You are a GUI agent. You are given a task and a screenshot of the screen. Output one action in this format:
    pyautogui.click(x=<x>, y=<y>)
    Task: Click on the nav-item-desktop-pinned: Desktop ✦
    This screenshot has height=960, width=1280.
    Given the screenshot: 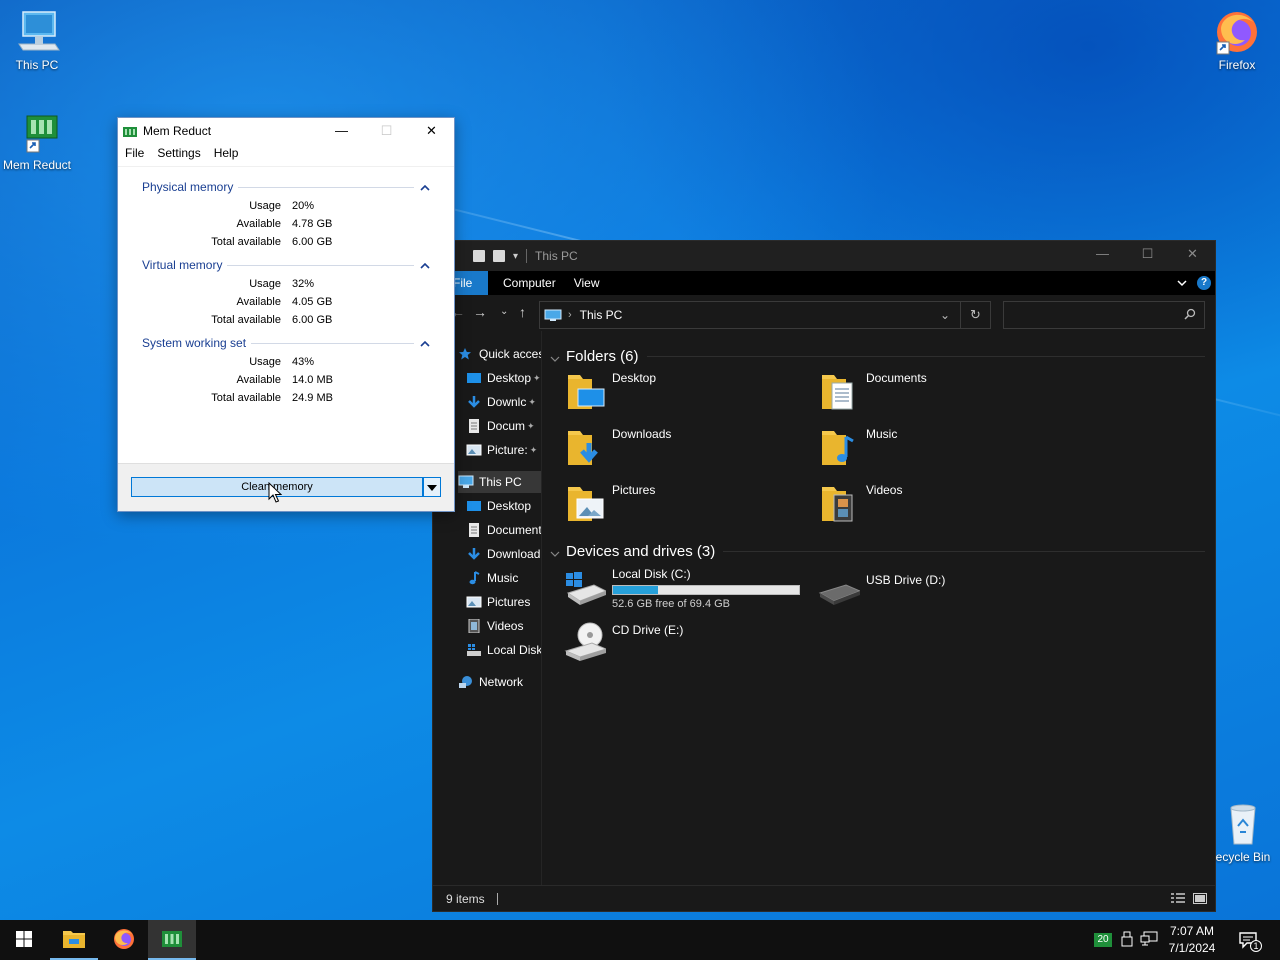 What is the action you would take?
    pyautogui.click(x=503, y=378)
    